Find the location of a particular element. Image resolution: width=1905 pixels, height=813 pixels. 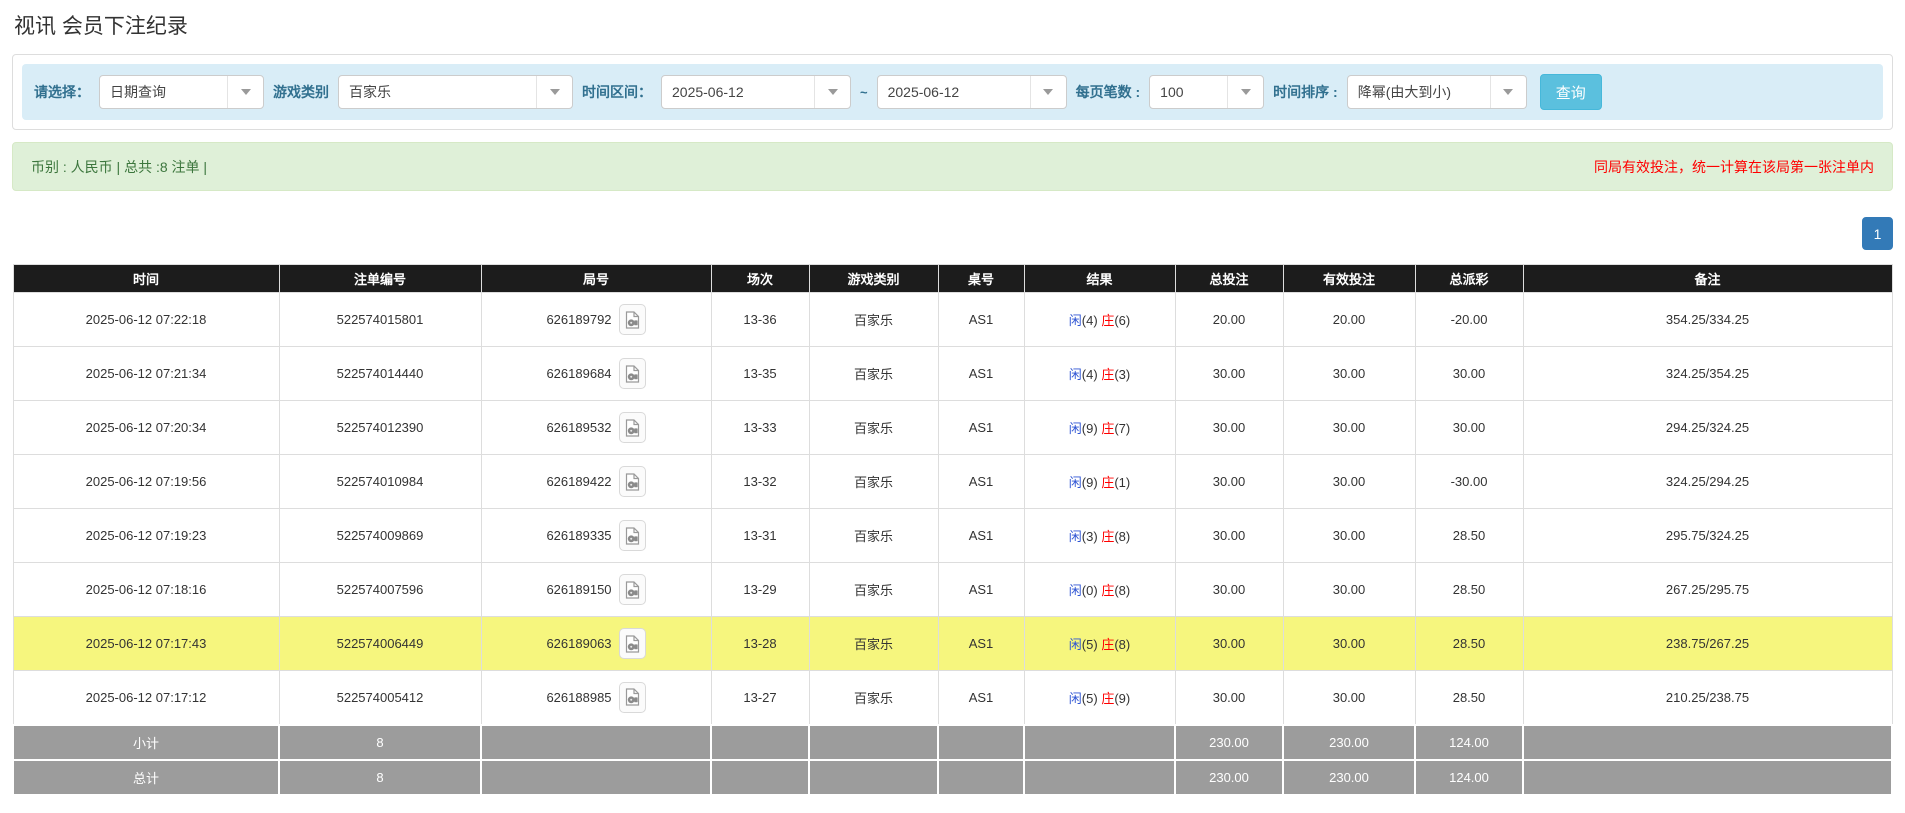

column-header: 结果 is located at coordinates (1099, 278).